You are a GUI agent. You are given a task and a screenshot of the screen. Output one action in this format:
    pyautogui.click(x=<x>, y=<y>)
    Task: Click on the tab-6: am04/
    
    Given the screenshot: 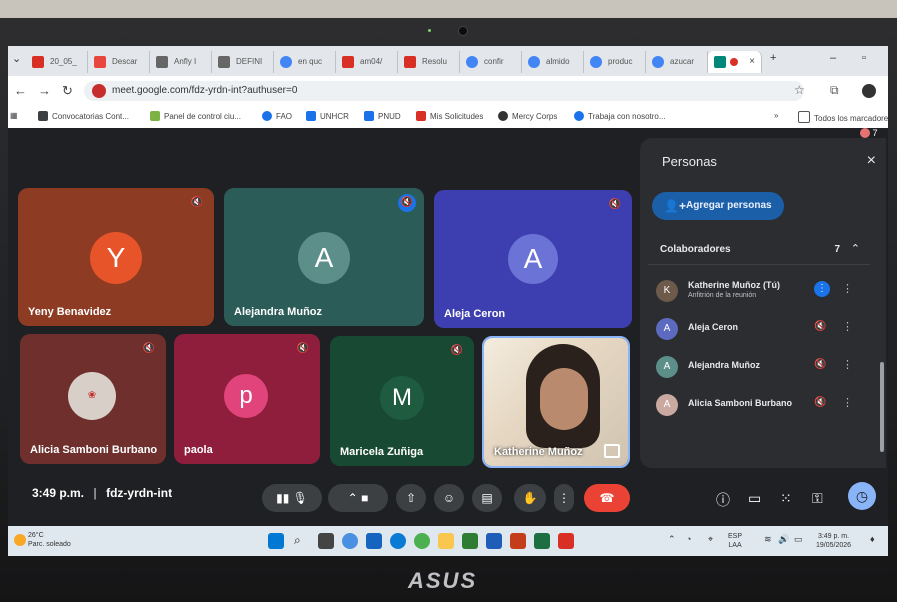 What is the action you would take?
    pyautogui.click(x=367, y=62)
    